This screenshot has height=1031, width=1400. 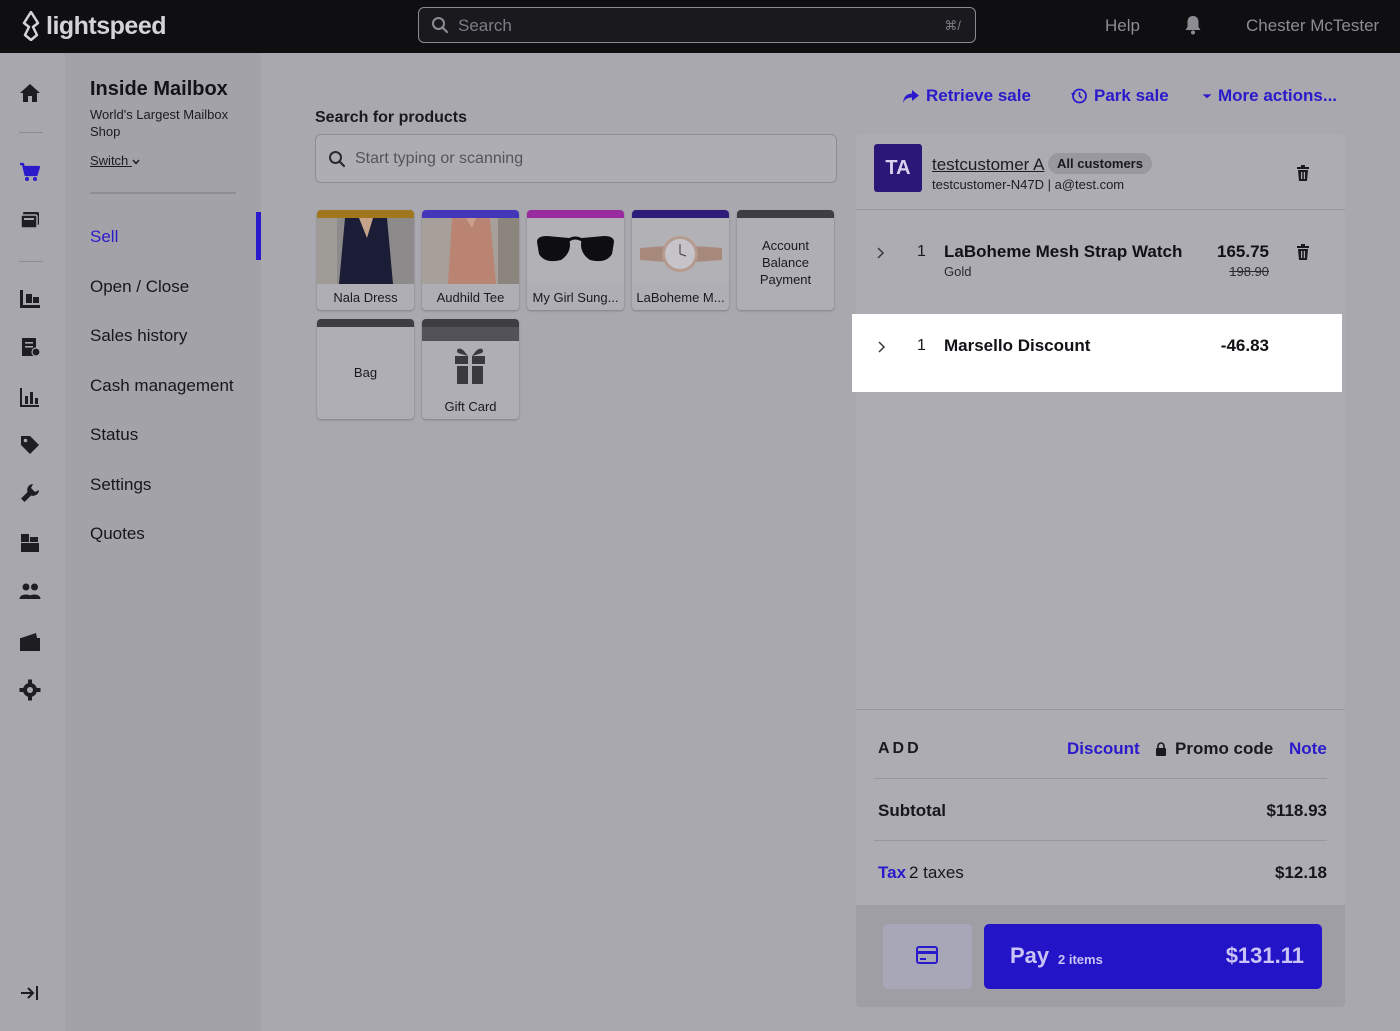 I want to click on summary-divider, so click(x=1100, y=840).